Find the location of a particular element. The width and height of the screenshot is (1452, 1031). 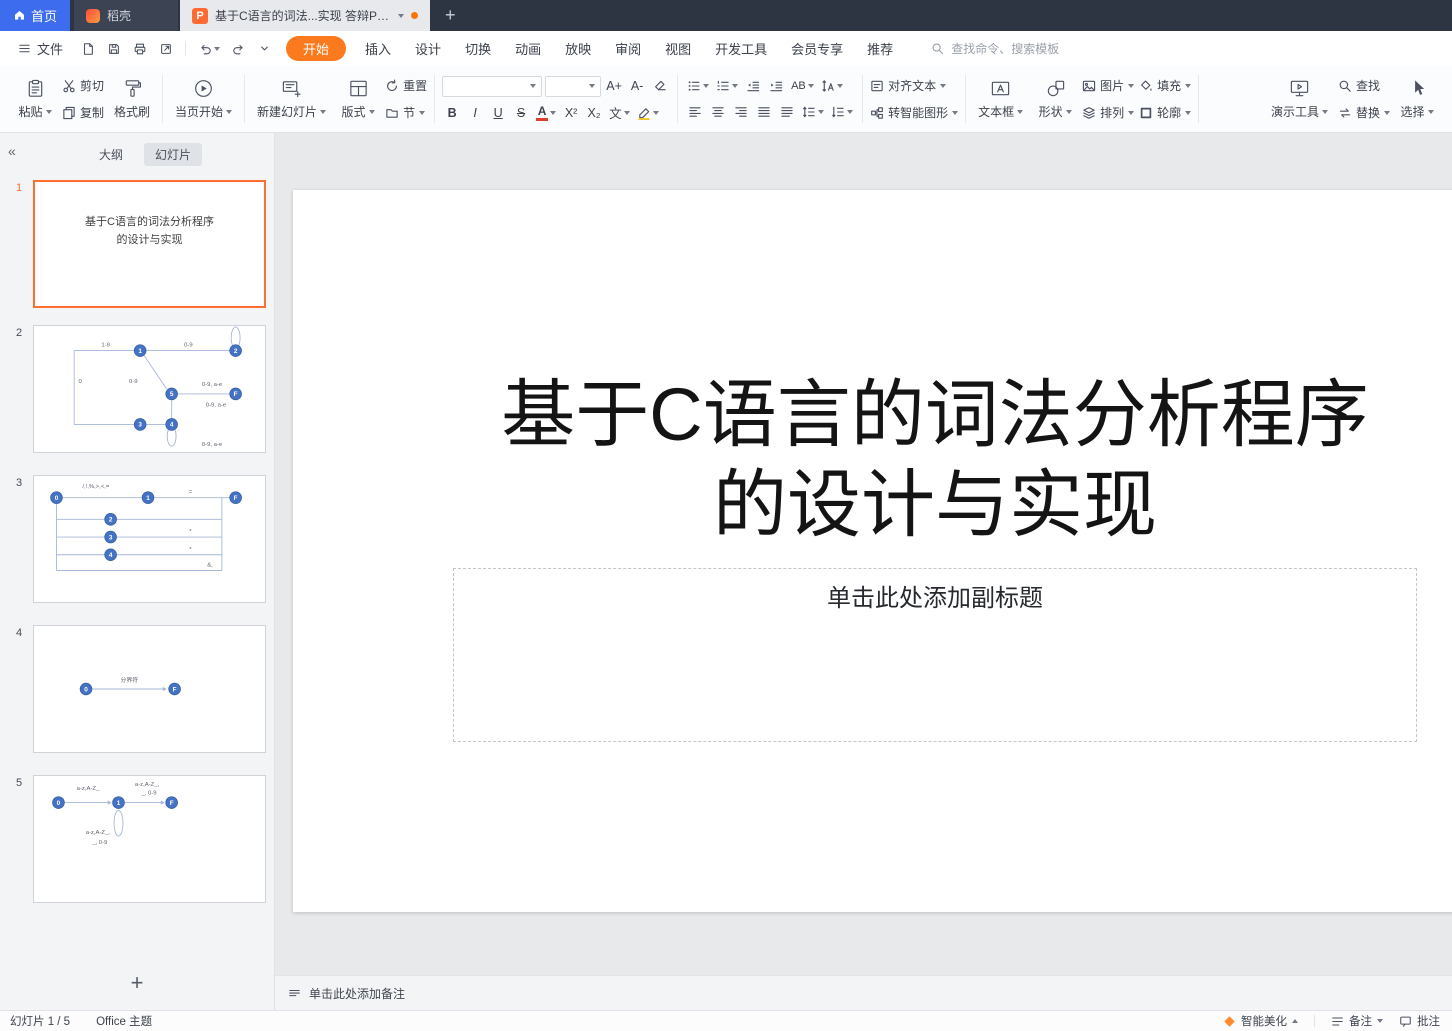

tab-insert: 插入 is located at coordinates (378, 48).